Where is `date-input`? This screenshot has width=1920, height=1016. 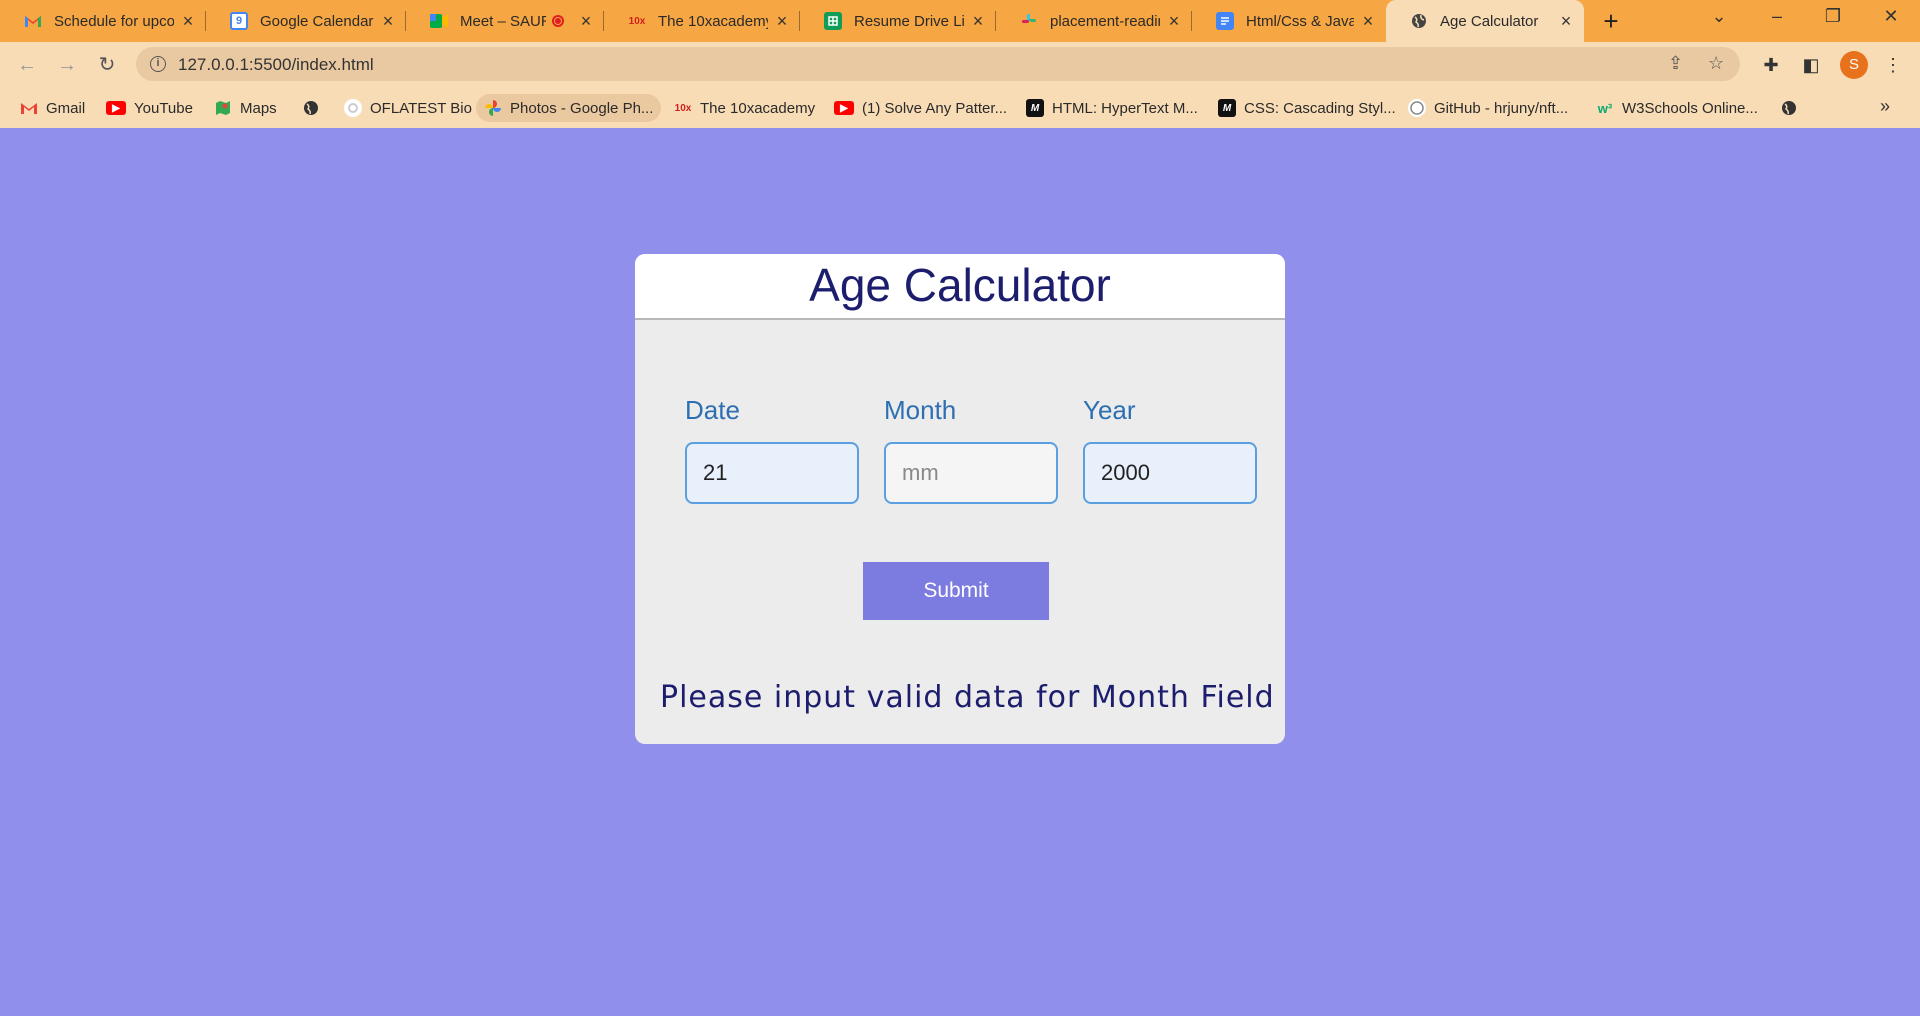 date-input is located at coordinates (772, 473).